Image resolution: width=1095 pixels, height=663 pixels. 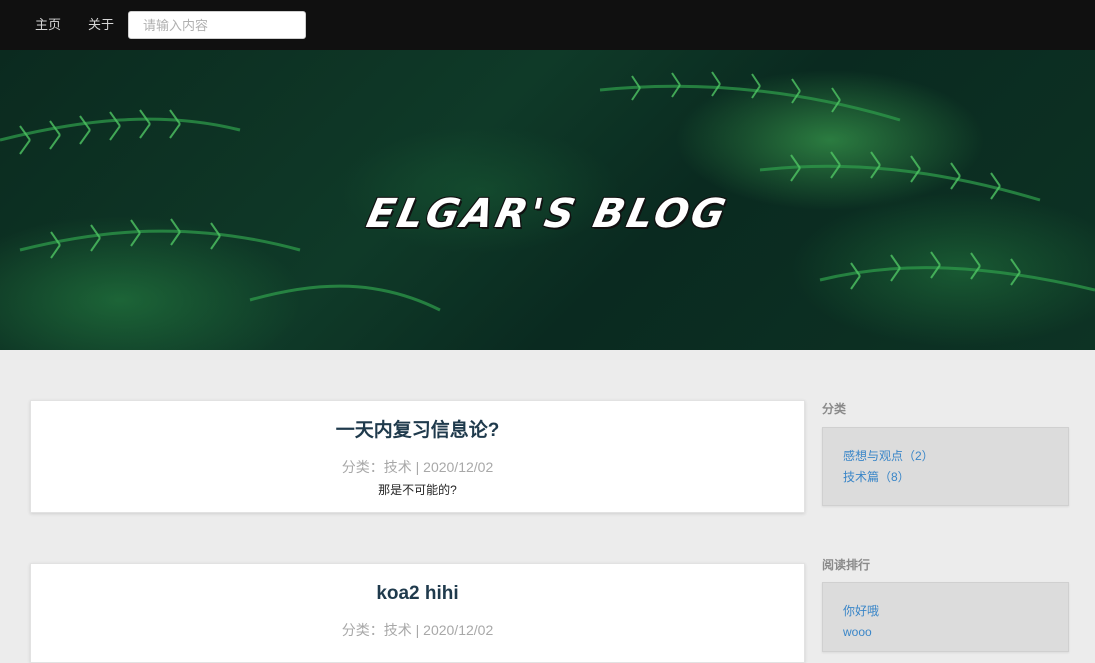 What do you see at coordinates (955, 456) in the screenshot?
I see `category-link: 感想与观点（2）` at bounding box center [955, 456].